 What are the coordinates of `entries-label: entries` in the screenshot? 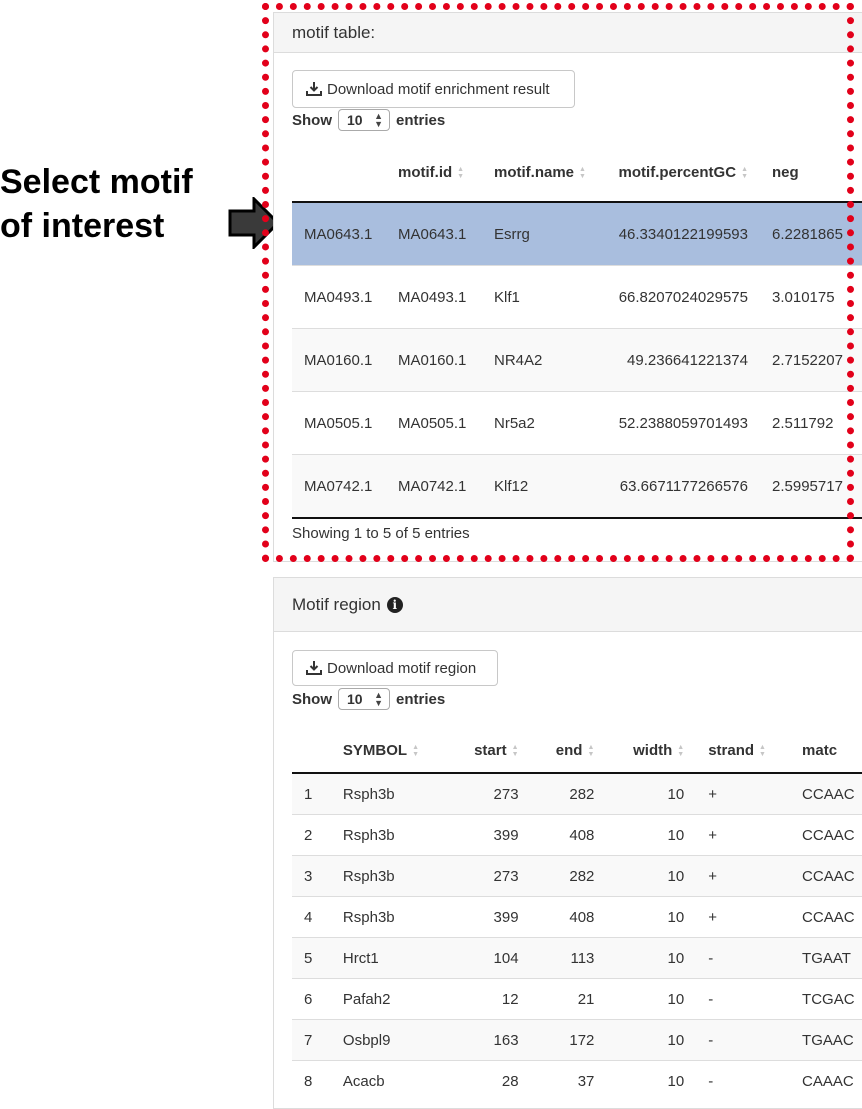 It's located at (421, 699).